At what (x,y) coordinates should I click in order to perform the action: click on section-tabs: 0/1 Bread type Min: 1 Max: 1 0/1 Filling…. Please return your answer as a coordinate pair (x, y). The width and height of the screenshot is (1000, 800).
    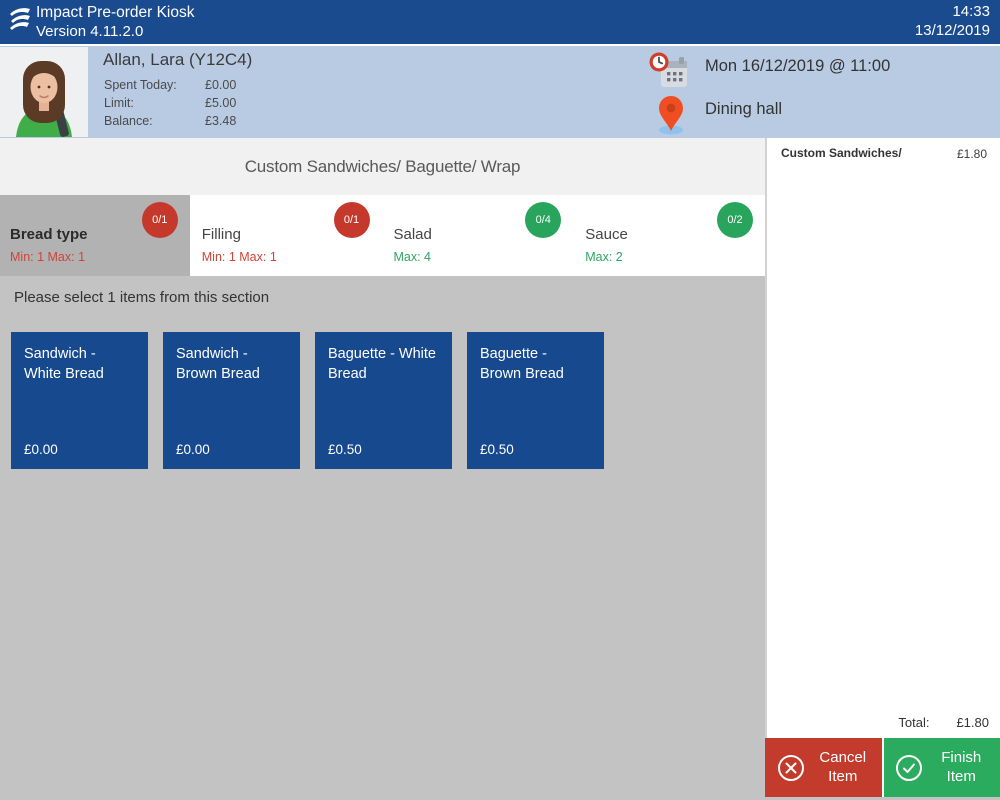
    Looking at the image, I should click on (382, 235).